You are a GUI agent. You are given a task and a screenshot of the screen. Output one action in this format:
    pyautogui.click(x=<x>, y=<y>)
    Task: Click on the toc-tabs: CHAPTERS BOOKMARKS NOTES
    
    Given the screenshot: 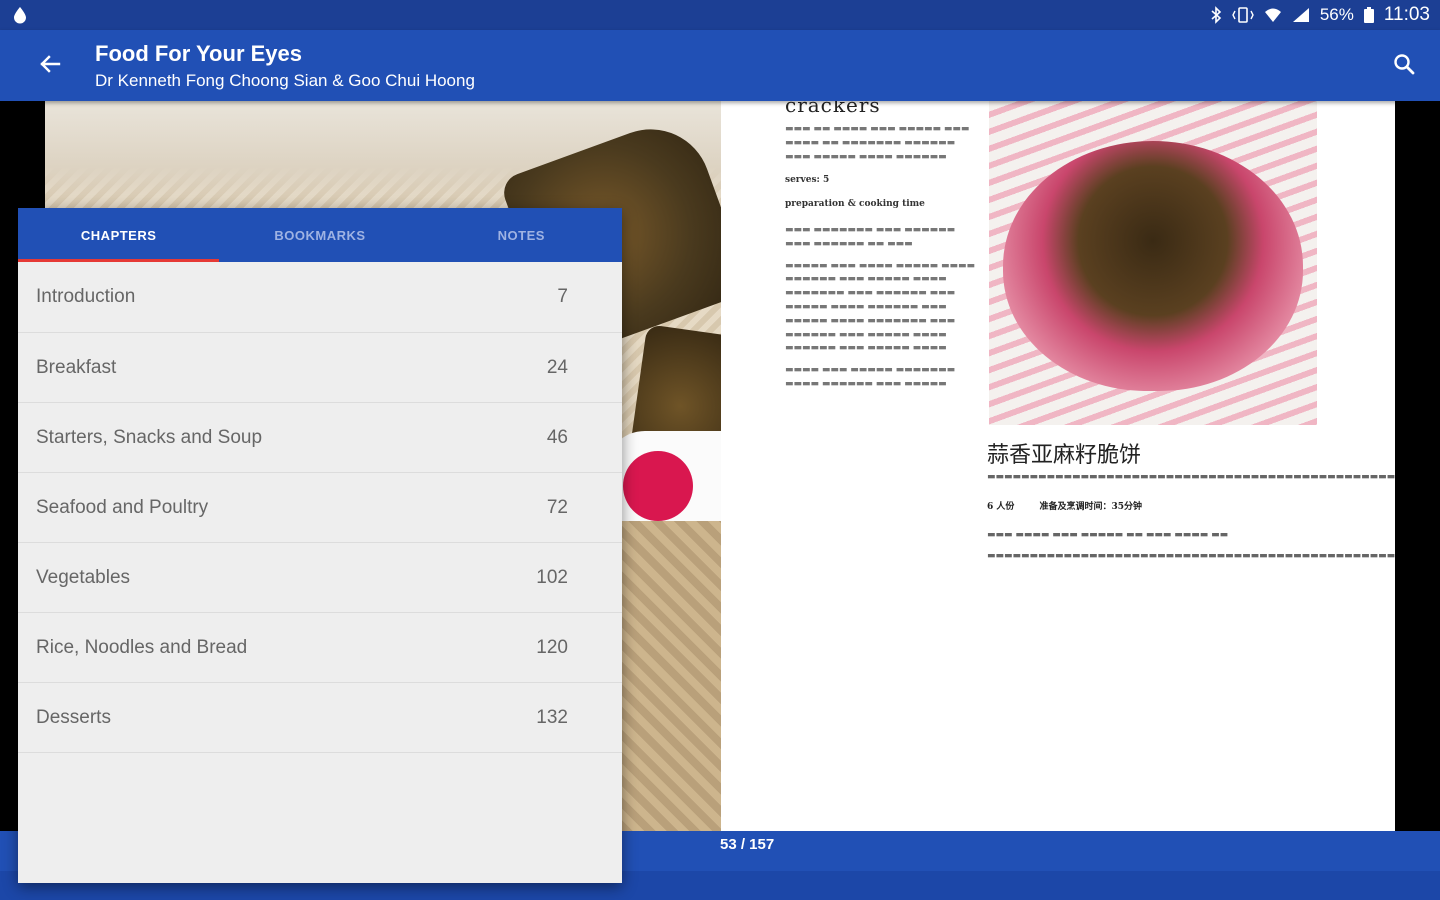 What is the action you would take?
    pyautogui.click(x=320, y=235)
    